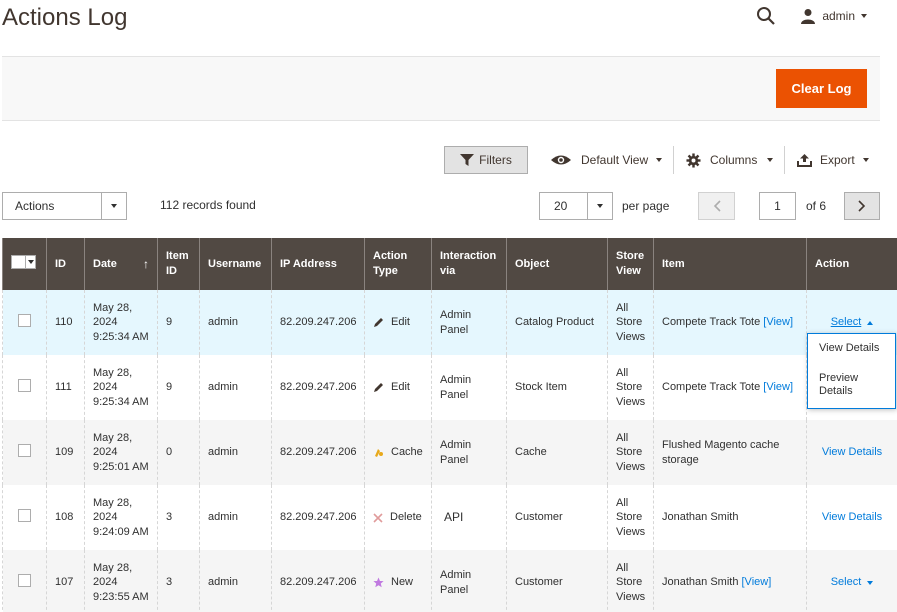  What do you see at coordinates (561, 206) in the screenshot?
I see `per-page-value: 20` at bounding box center [561, 206].